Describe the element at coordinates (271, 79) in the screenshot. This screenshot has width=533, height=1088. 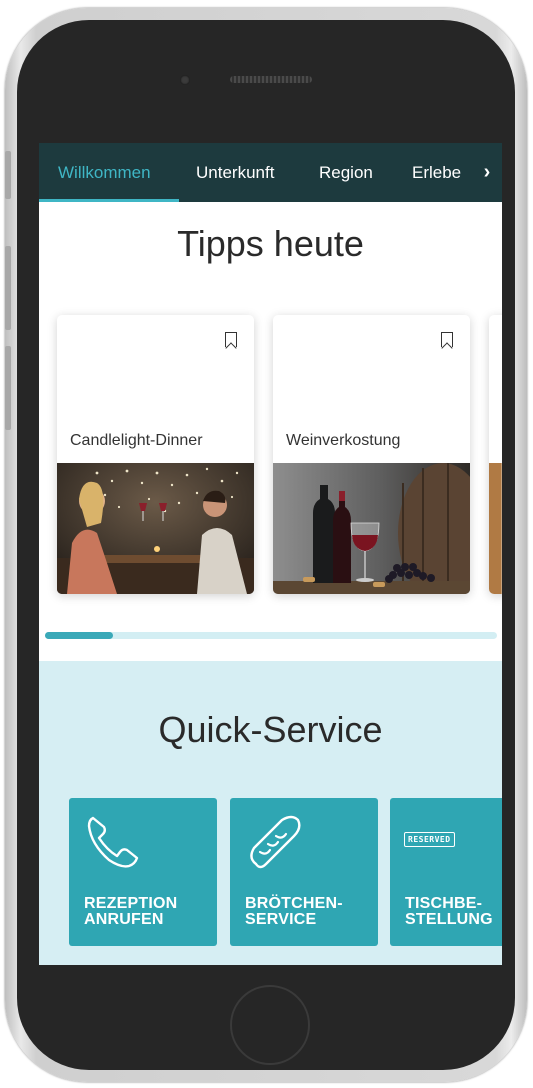
I see `earpiece-speaker` at that location.